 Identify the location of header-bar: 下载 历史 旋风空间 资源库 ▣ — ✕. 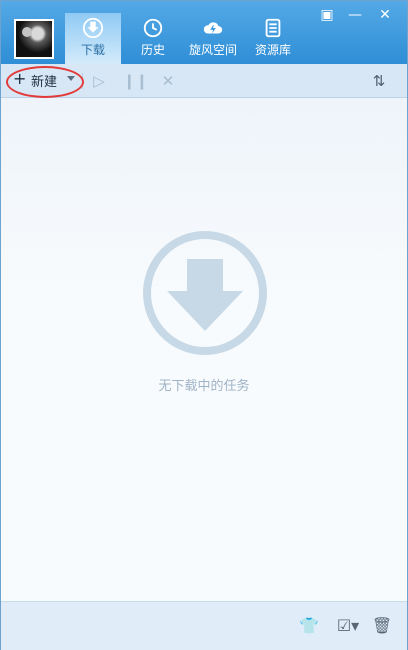
(204, 32).